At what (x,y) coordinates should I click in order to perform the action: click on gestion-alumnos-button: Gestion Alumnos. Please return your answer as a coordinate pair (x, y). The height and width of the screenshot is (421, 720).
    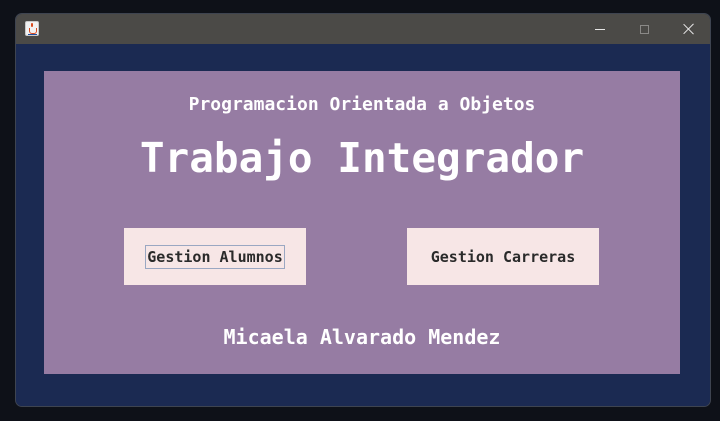
    Looking at the image, I should click on (215, 256).